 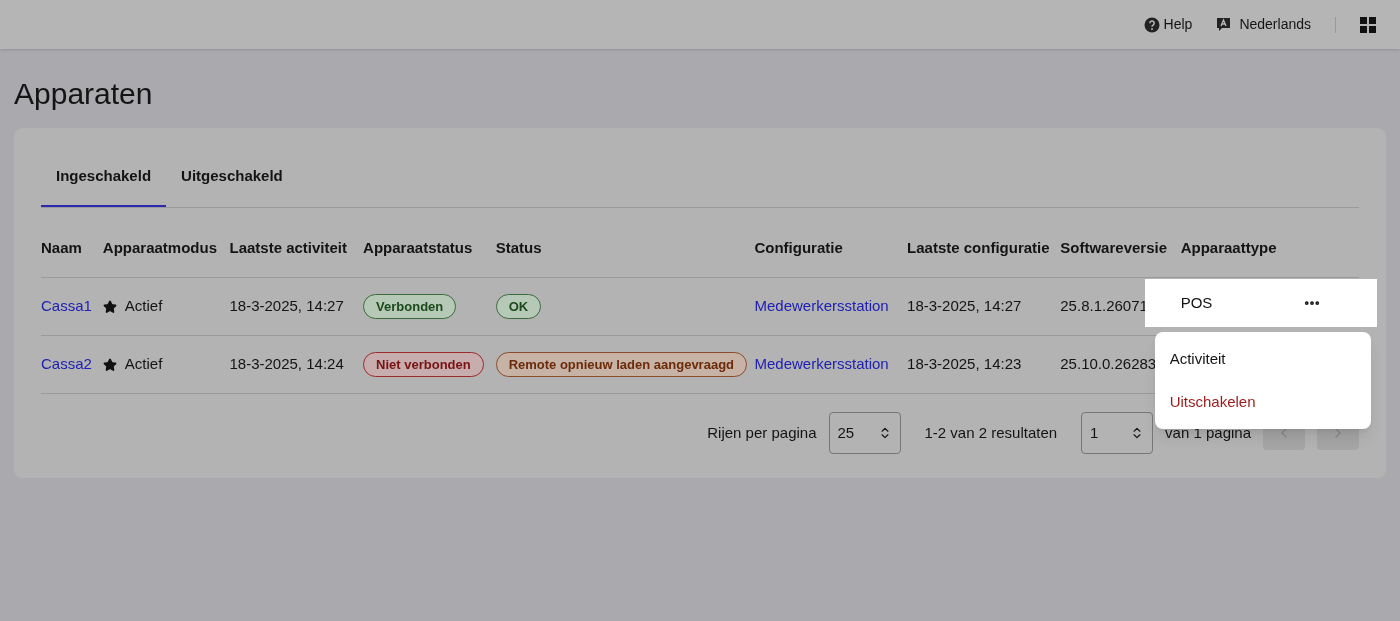 I want to click on status-badge: Verbonden, so click(x=410, y=306).